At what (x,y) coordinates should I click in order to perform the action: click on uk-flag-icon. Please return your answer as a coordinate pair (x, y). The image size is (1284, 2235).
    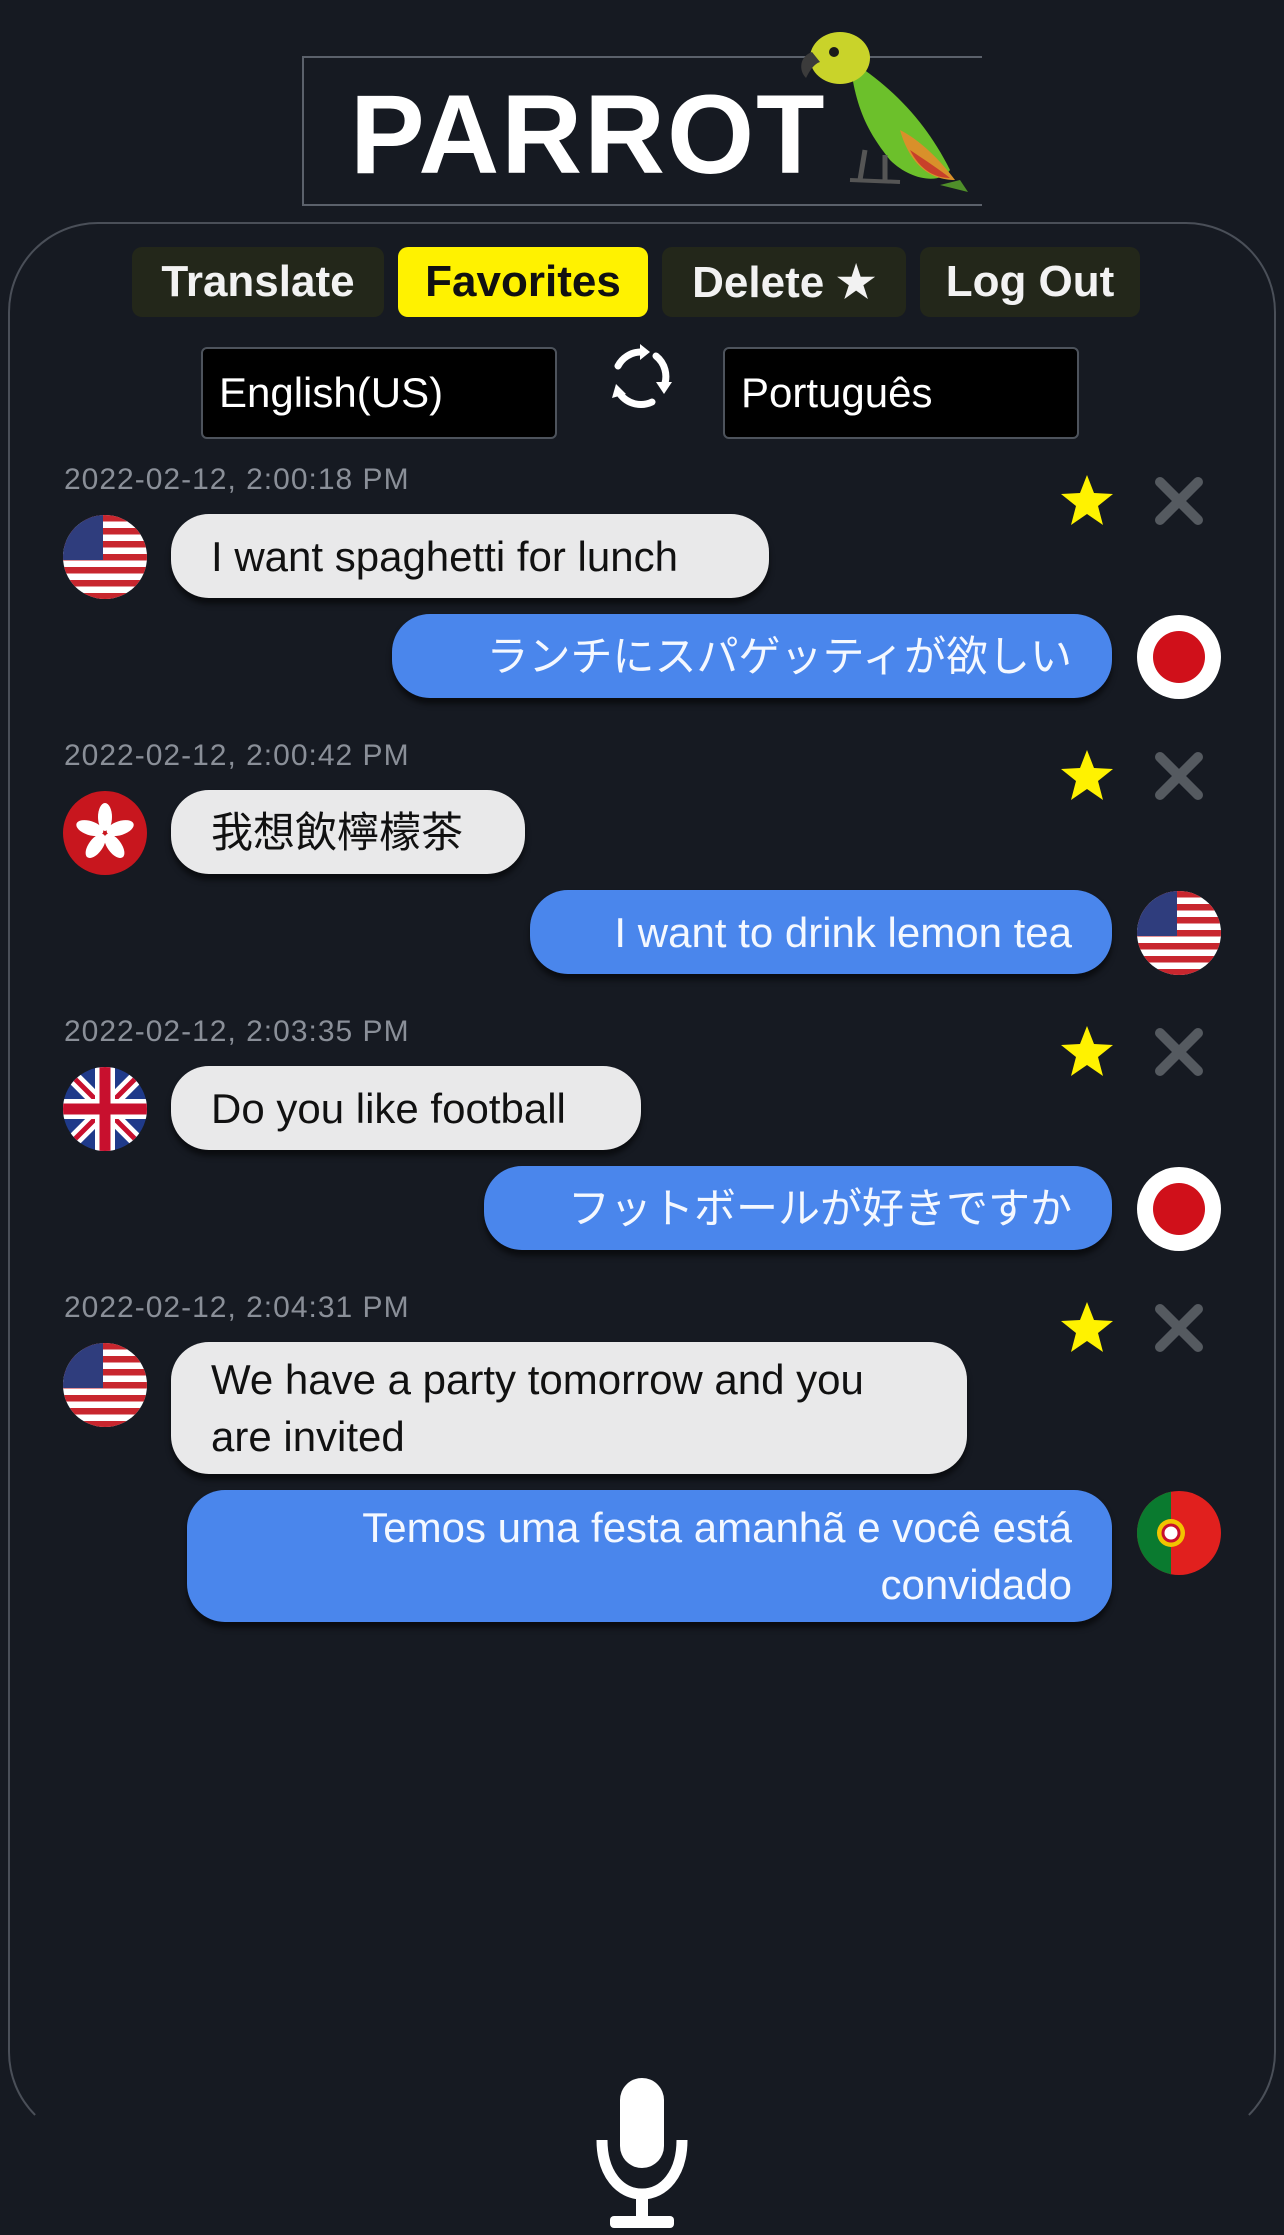
    Looking at the image, I should click on (105, 1109).